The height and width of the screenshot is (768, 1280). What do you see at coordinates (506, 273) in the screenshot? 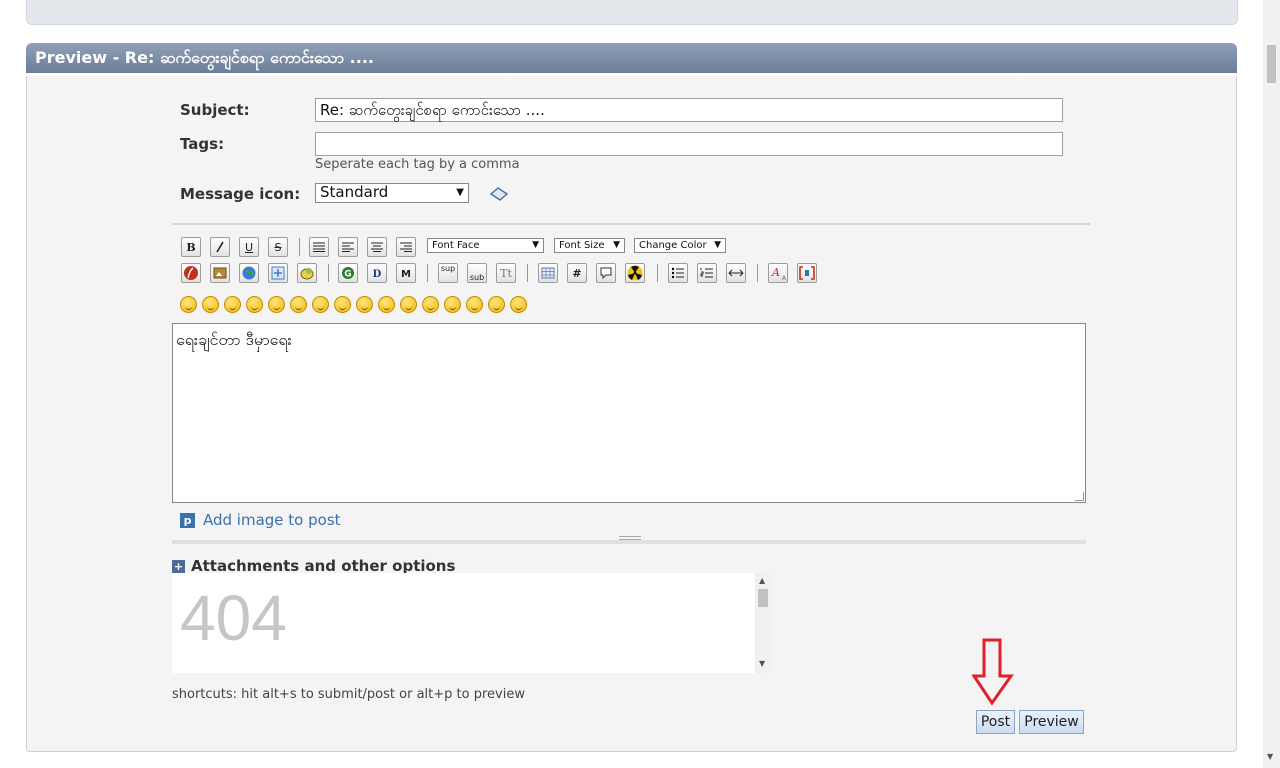
I see `teletype-button: Tt` at bounding box center [506, 273].